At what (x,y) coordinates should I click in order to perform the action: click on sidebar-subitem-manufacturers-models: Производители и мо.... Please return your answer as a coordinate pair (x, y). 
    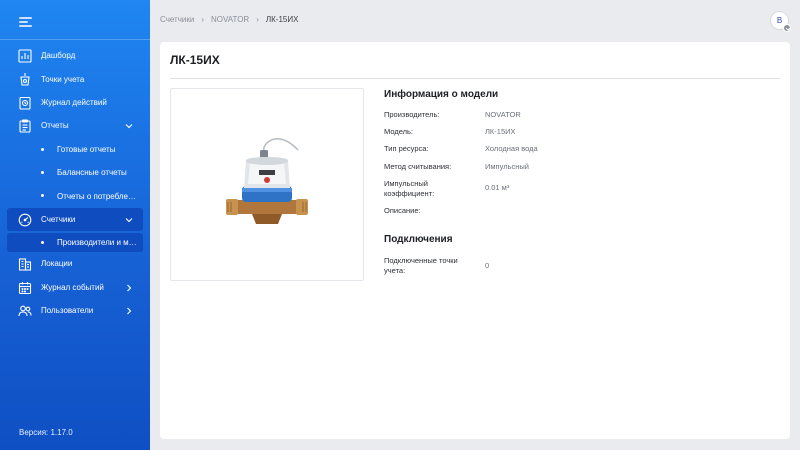
    Looking at the image, I should click on (75, 243).